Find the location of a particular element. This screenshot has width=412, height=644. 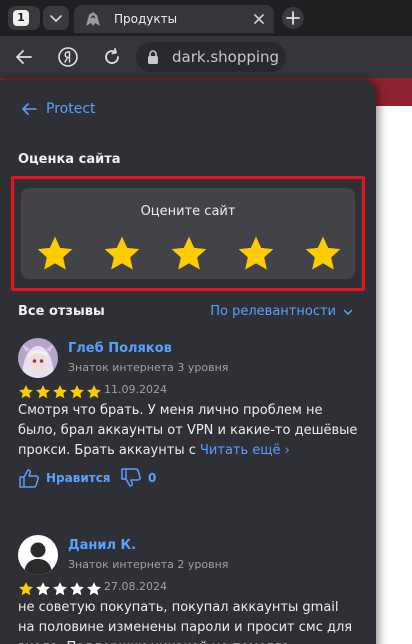

dislike-count: 0 is located at coordinates (152, 478).